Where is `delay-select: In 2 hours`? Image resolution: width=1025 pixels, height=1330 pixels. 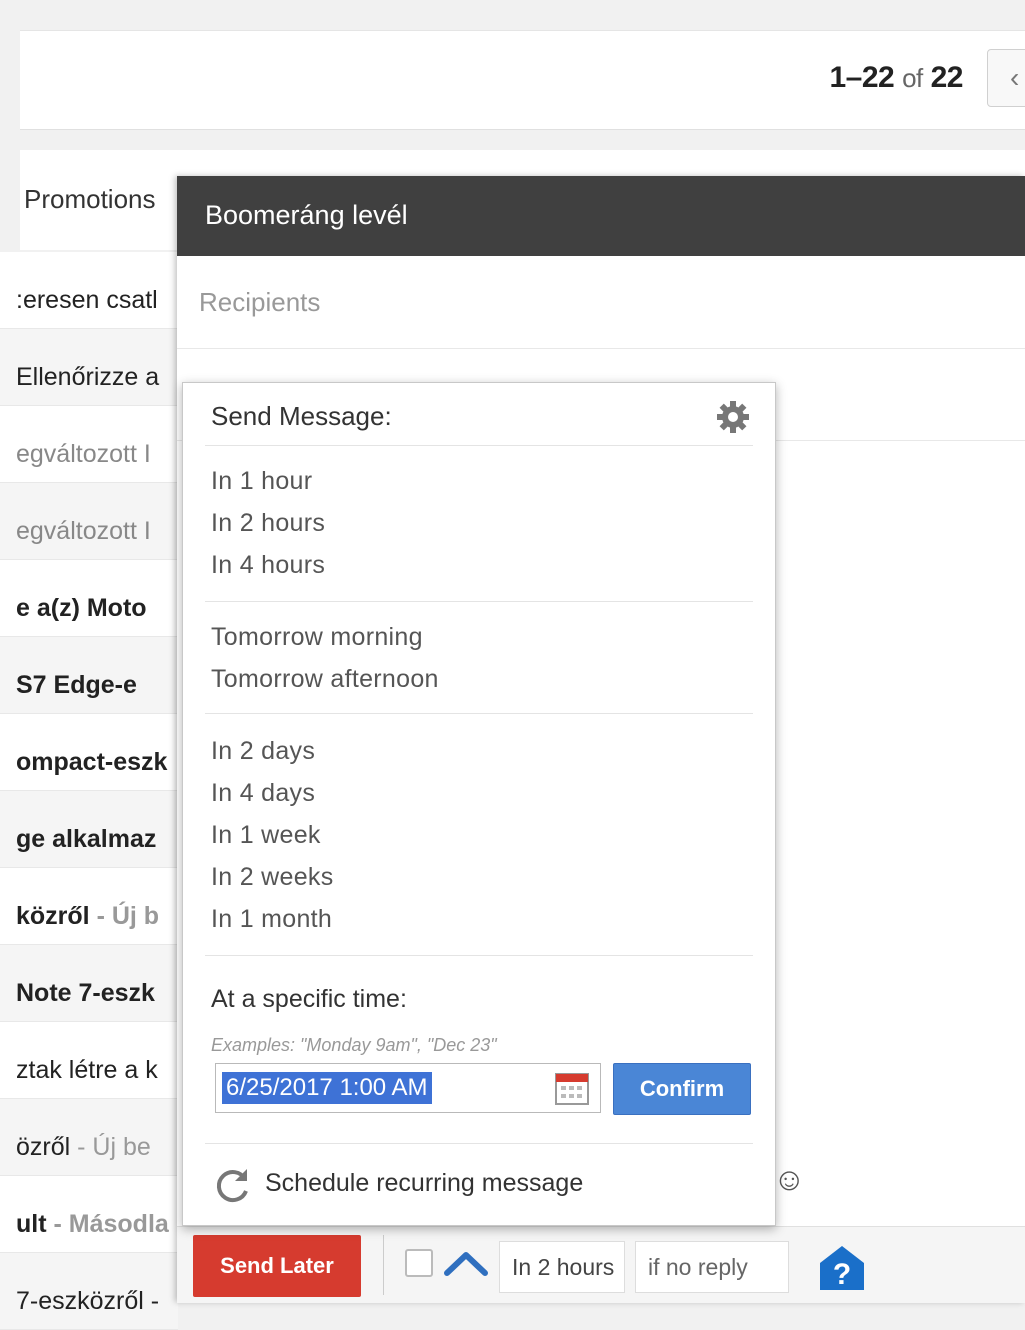 delay-select: In 2 hours is located at coordinates (562, 1267).